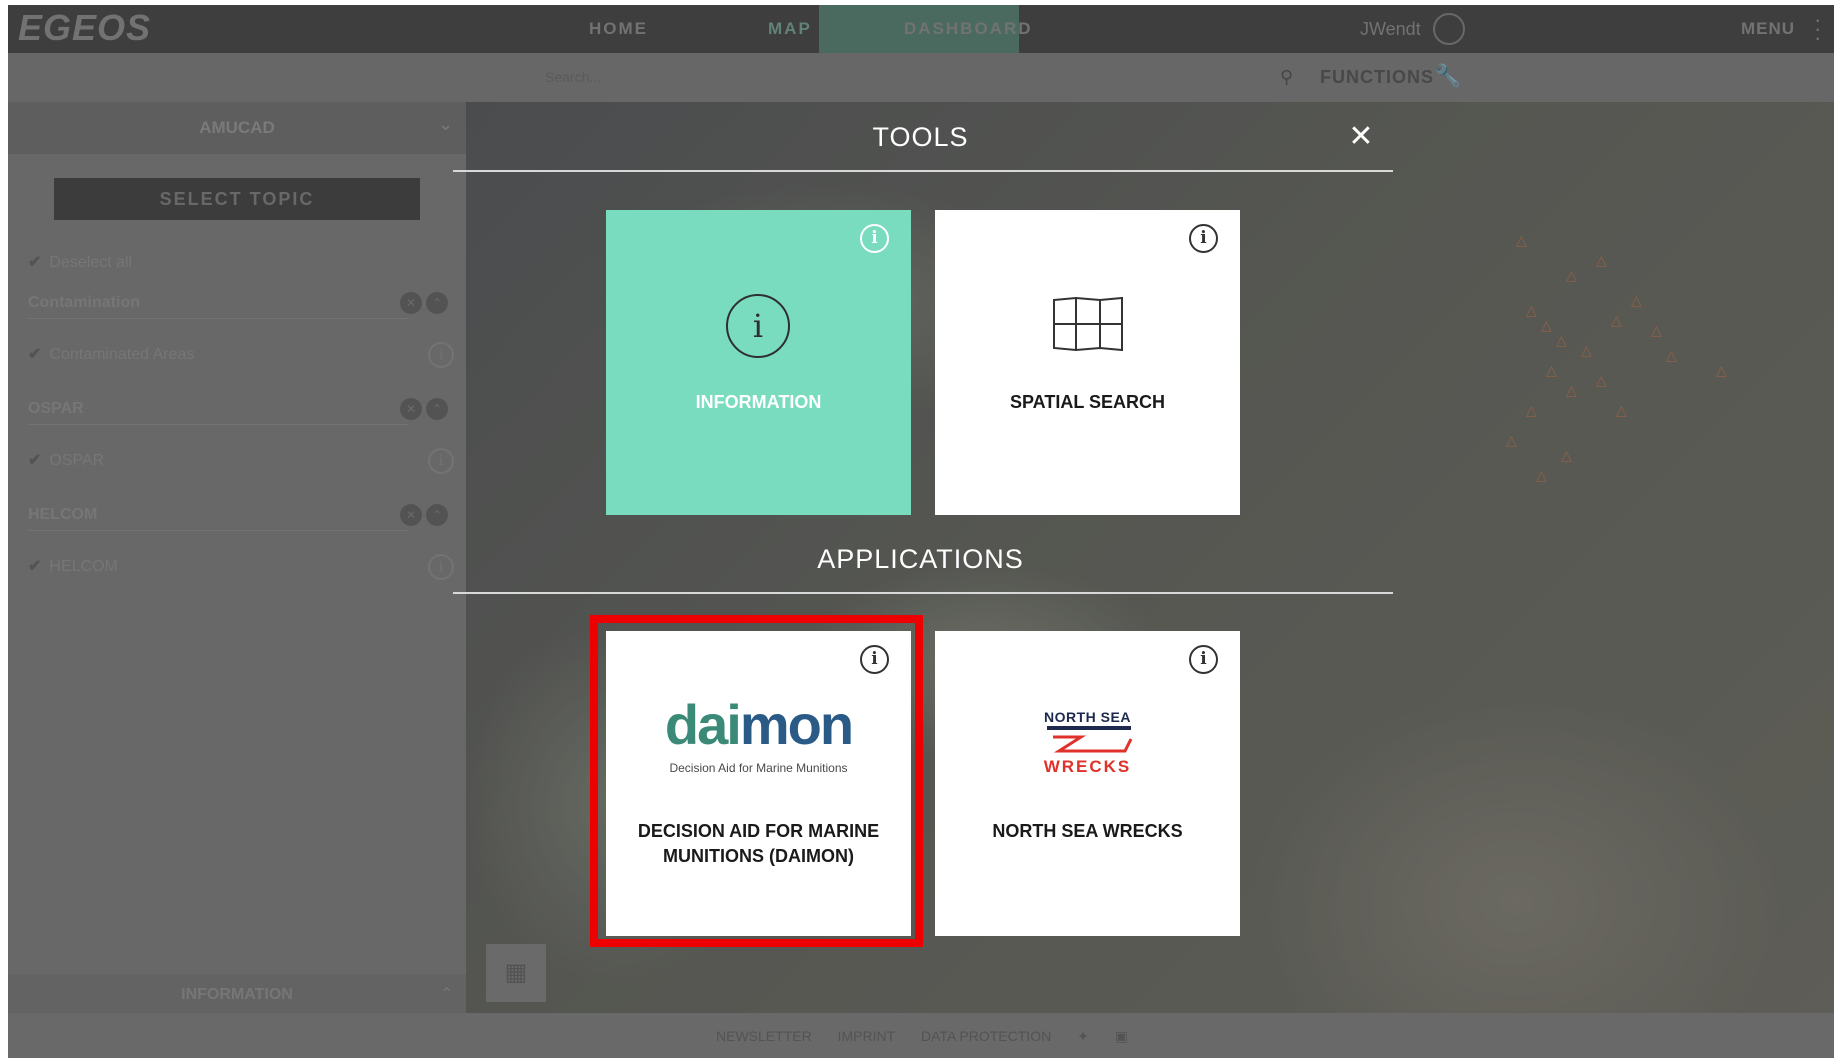 The image size is (1841, 1059). What do you see at coordinates (1088, 324) in the screenshot?
I see `map-grid-icon` at bounding box center [1088, 324].